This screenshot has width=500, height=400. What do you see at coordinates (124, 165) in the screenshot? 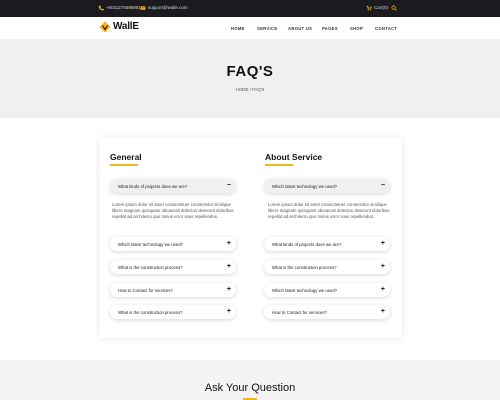
I see `general-underline` at bounding box center [124, 165].